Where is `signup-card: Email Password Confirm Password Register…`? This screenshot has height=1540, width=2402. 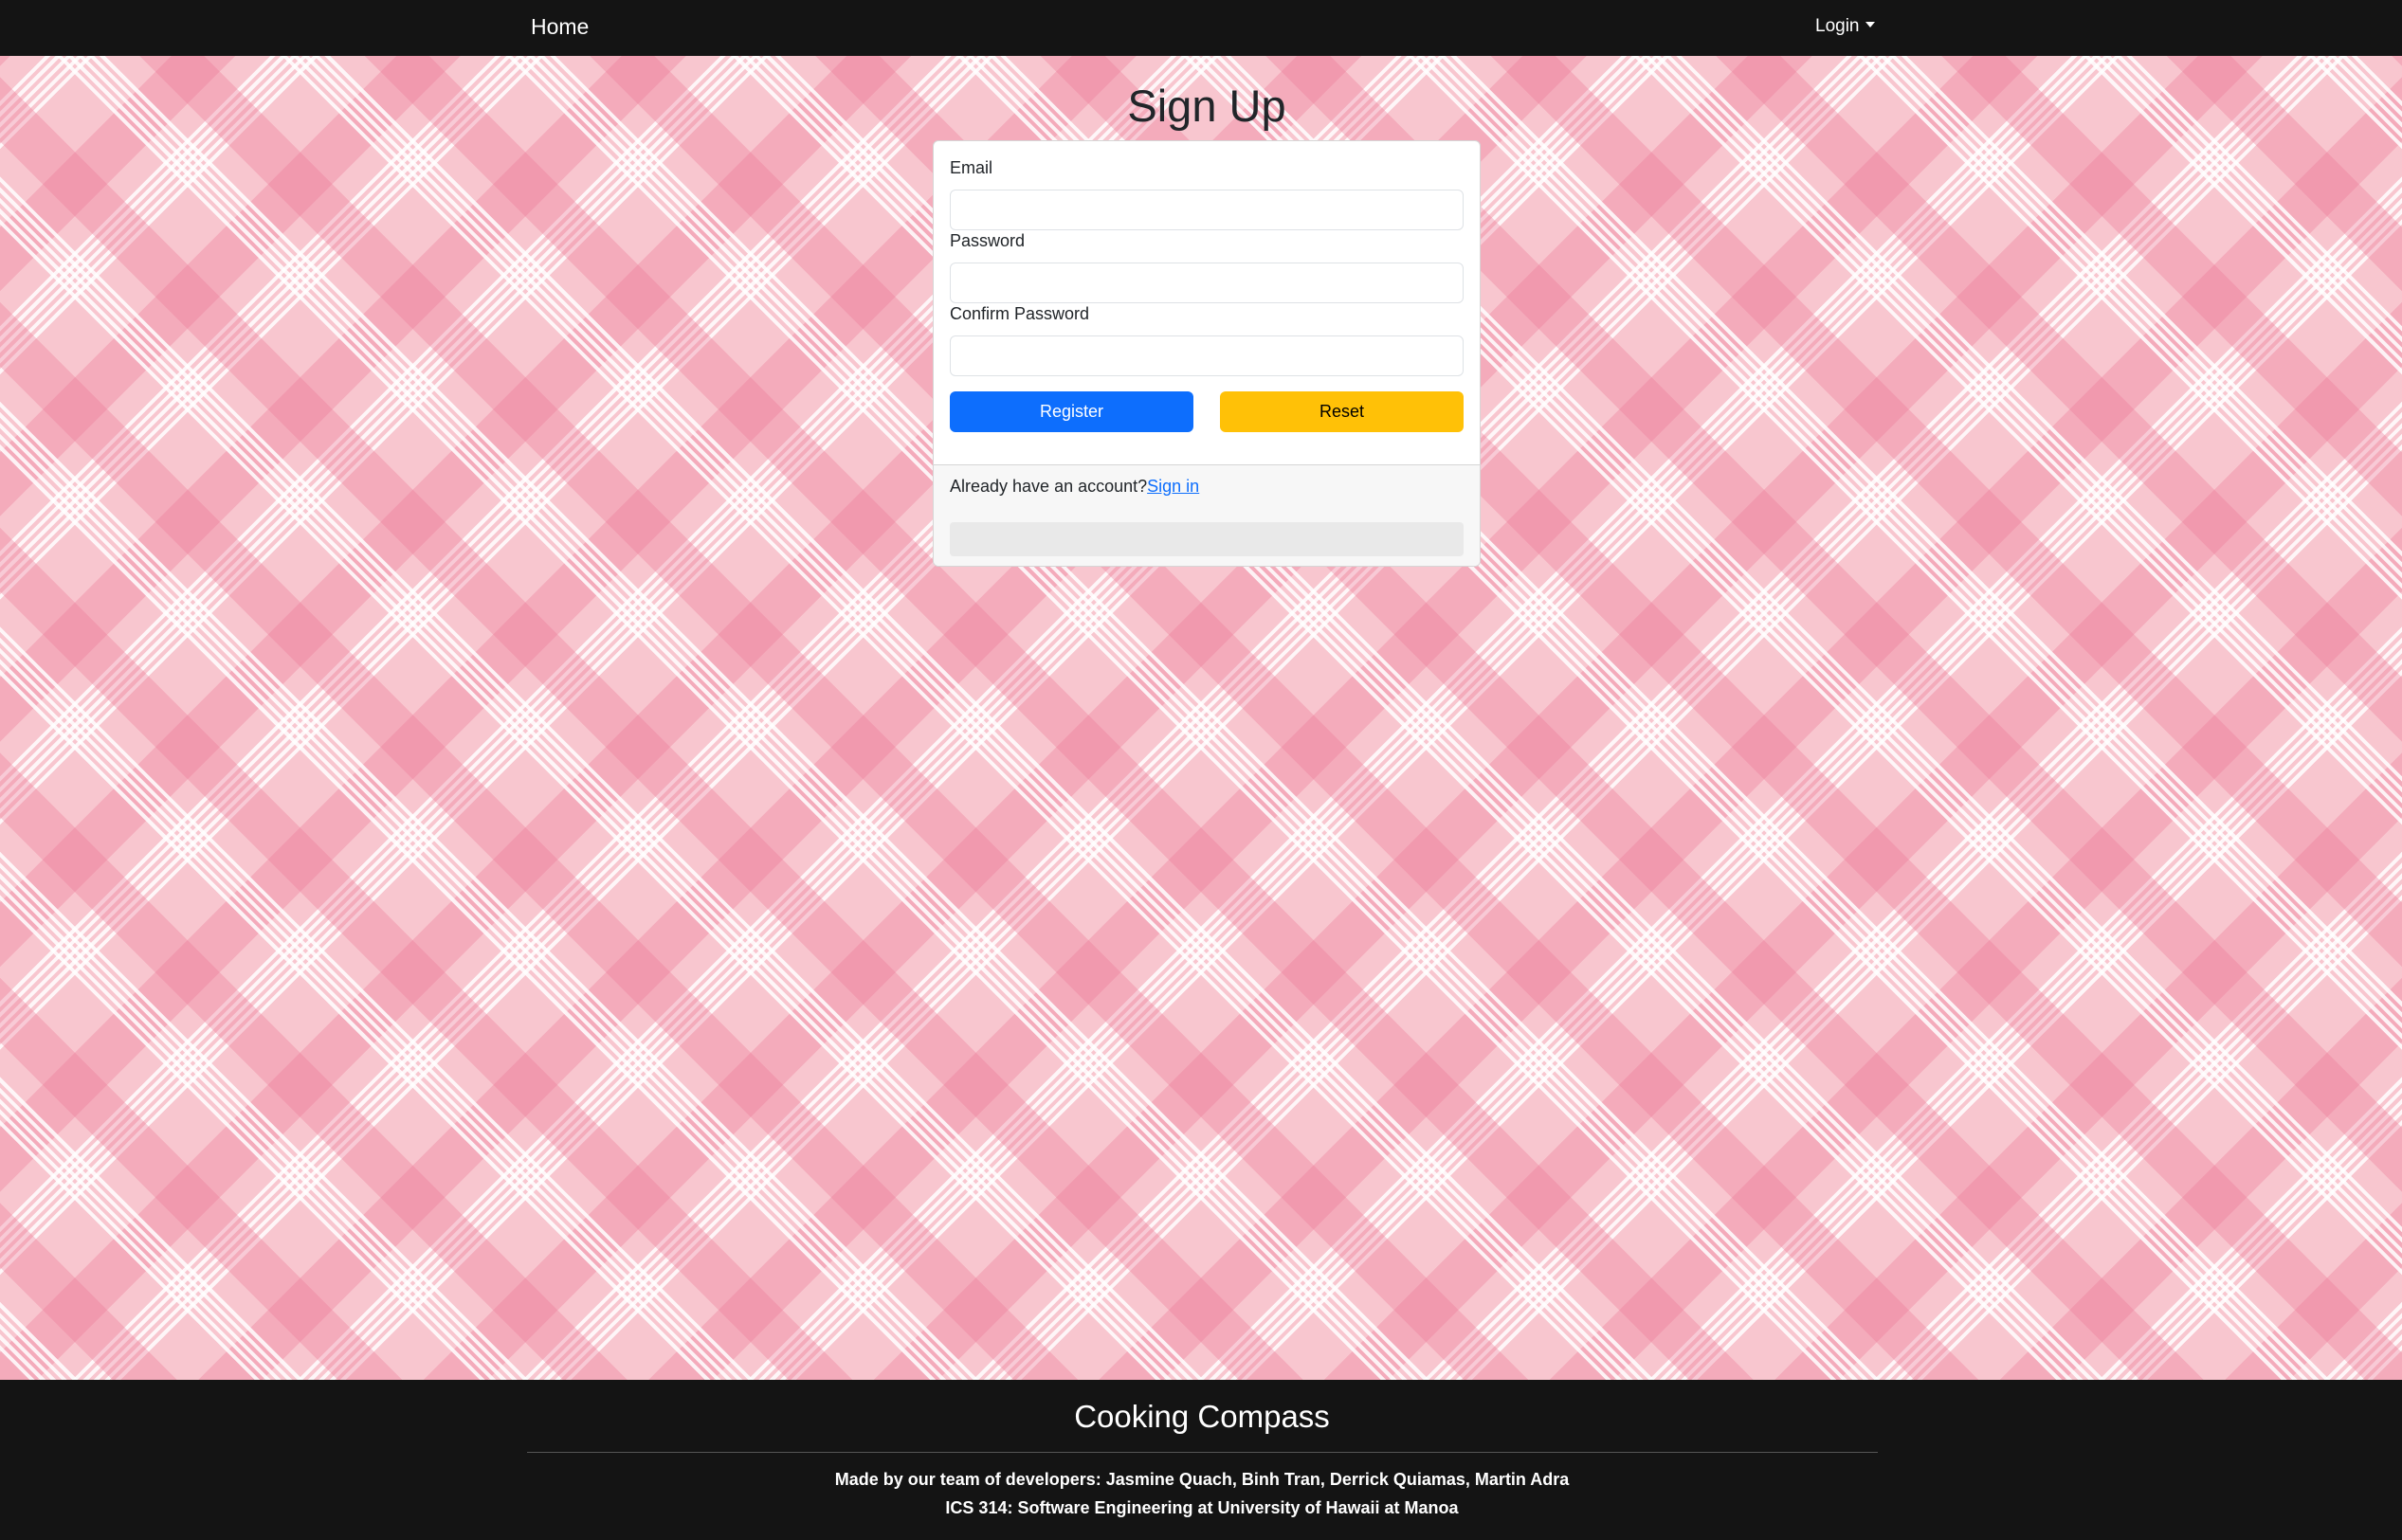
signup-card: Email Password Confirm Password Register… is located at coordinates (1207, 353).